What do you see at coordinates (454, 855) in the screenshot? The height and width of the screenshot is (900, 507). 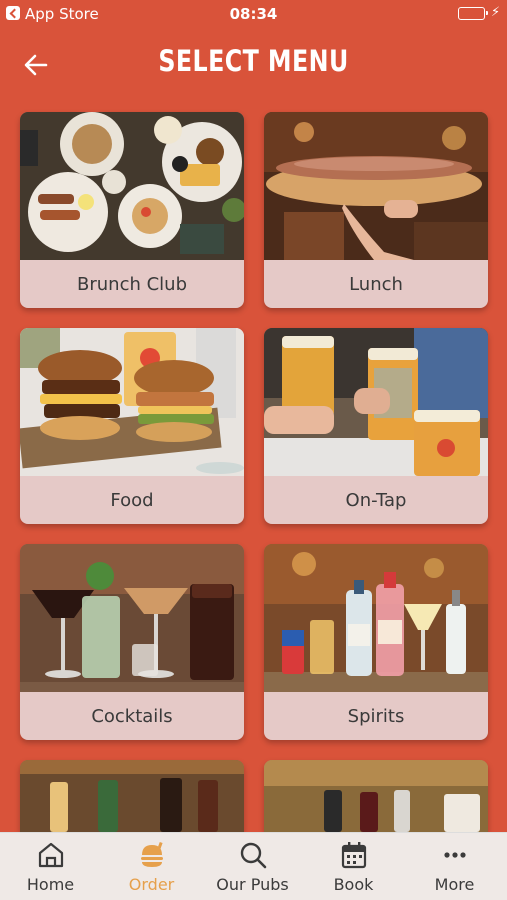 I see `more-icon` at bounding box center [454, 855].